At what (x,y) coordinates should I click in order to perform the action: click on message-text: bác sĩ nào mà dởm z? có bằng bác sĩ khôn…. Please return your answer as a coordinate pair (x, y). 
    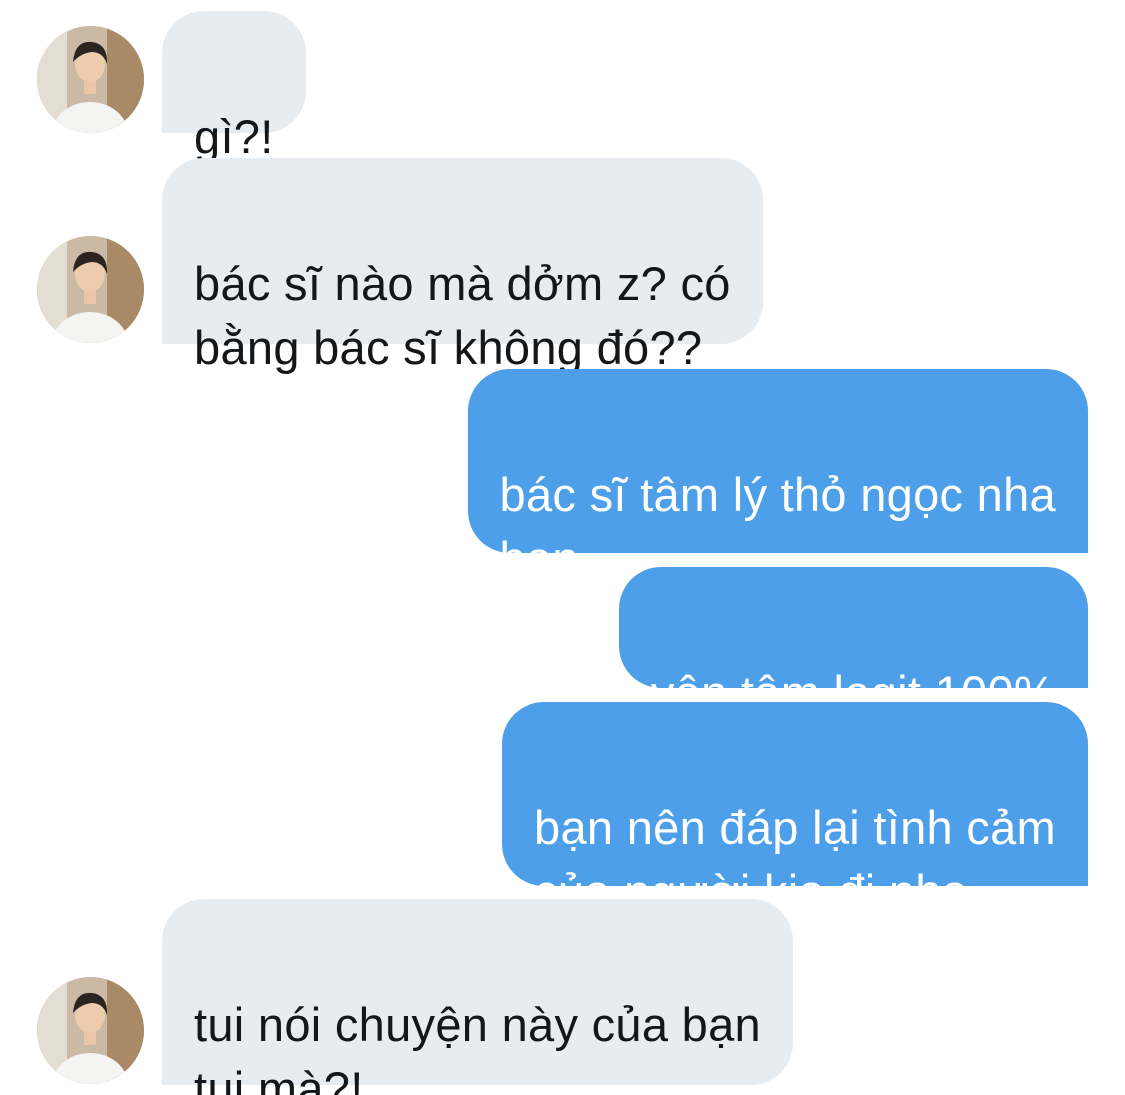
    Looking at the image, I should click on (462, 315).